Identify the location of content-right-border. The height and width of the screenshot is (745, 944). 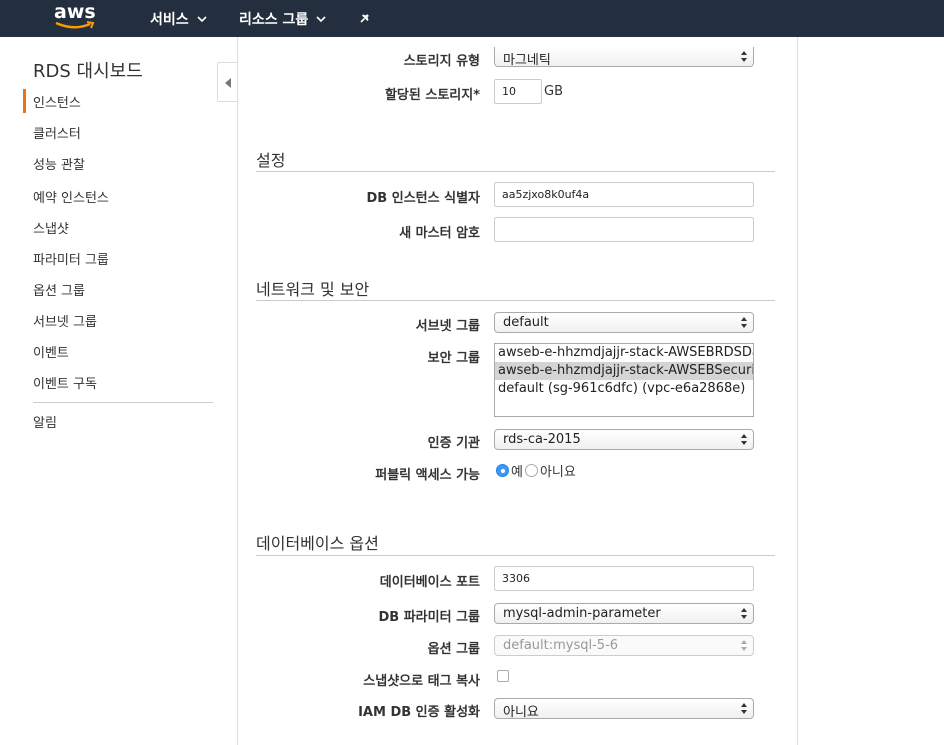
(797, 391).